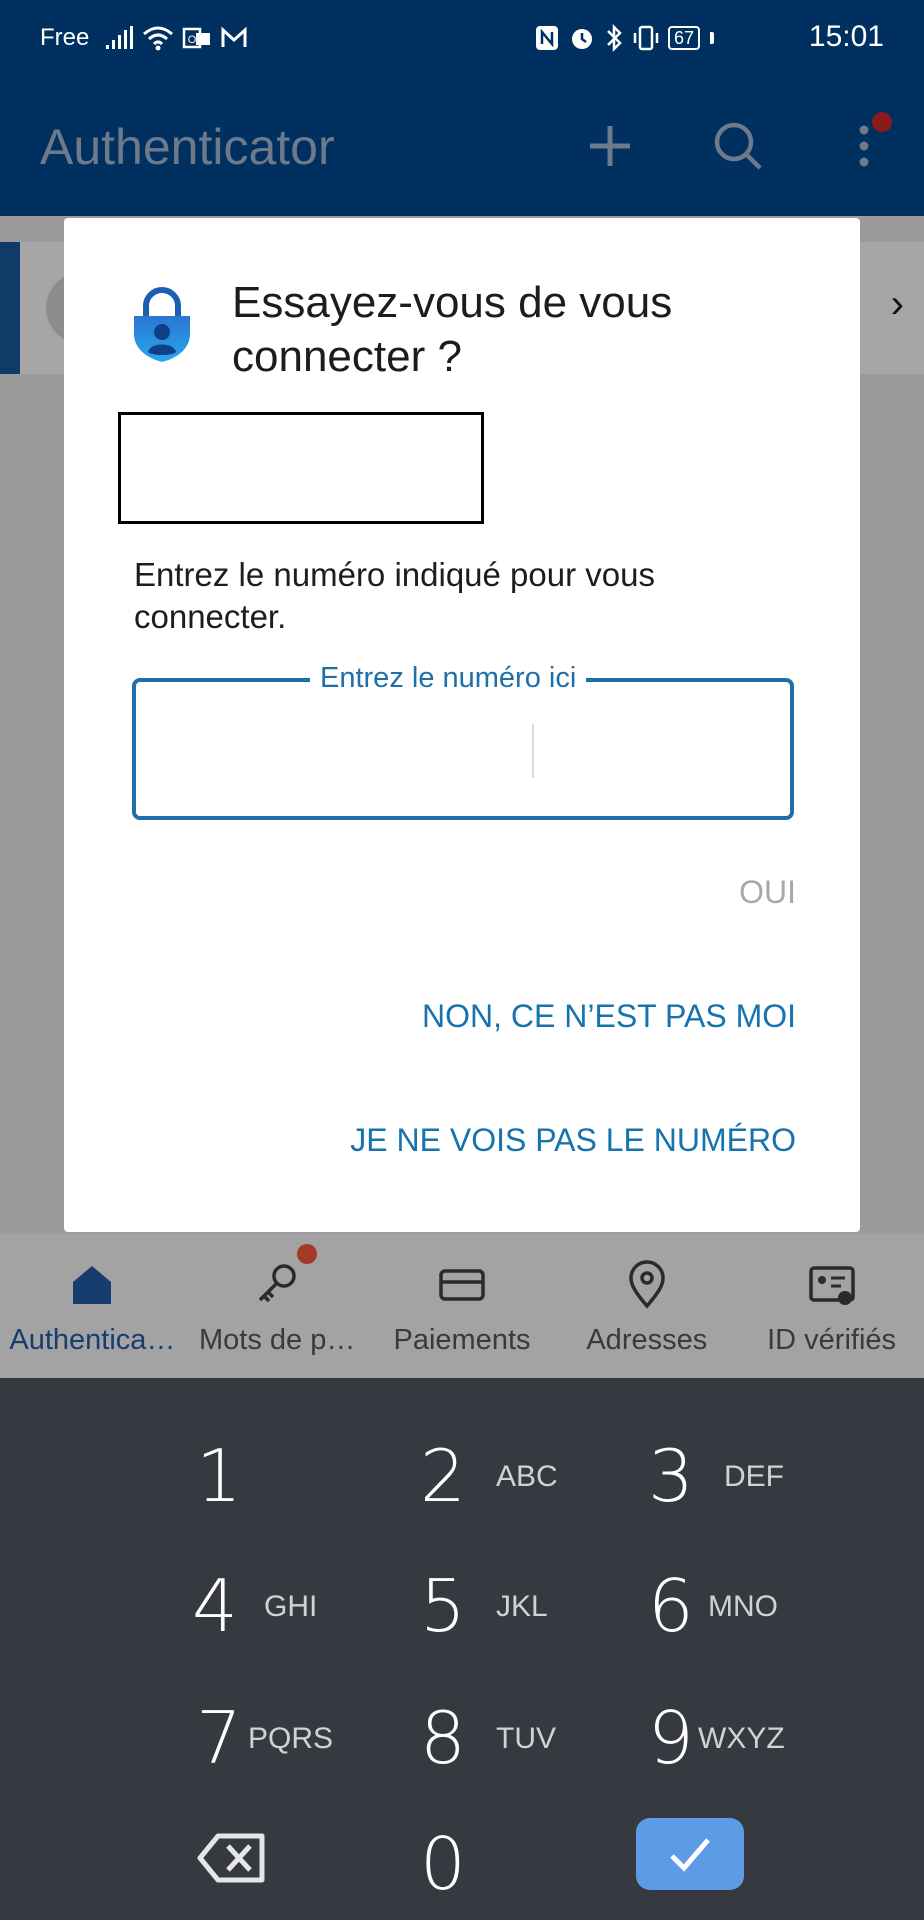 The image size is (924, 1920). I want to click on nav-label: Adresses, so click(647, 1340).